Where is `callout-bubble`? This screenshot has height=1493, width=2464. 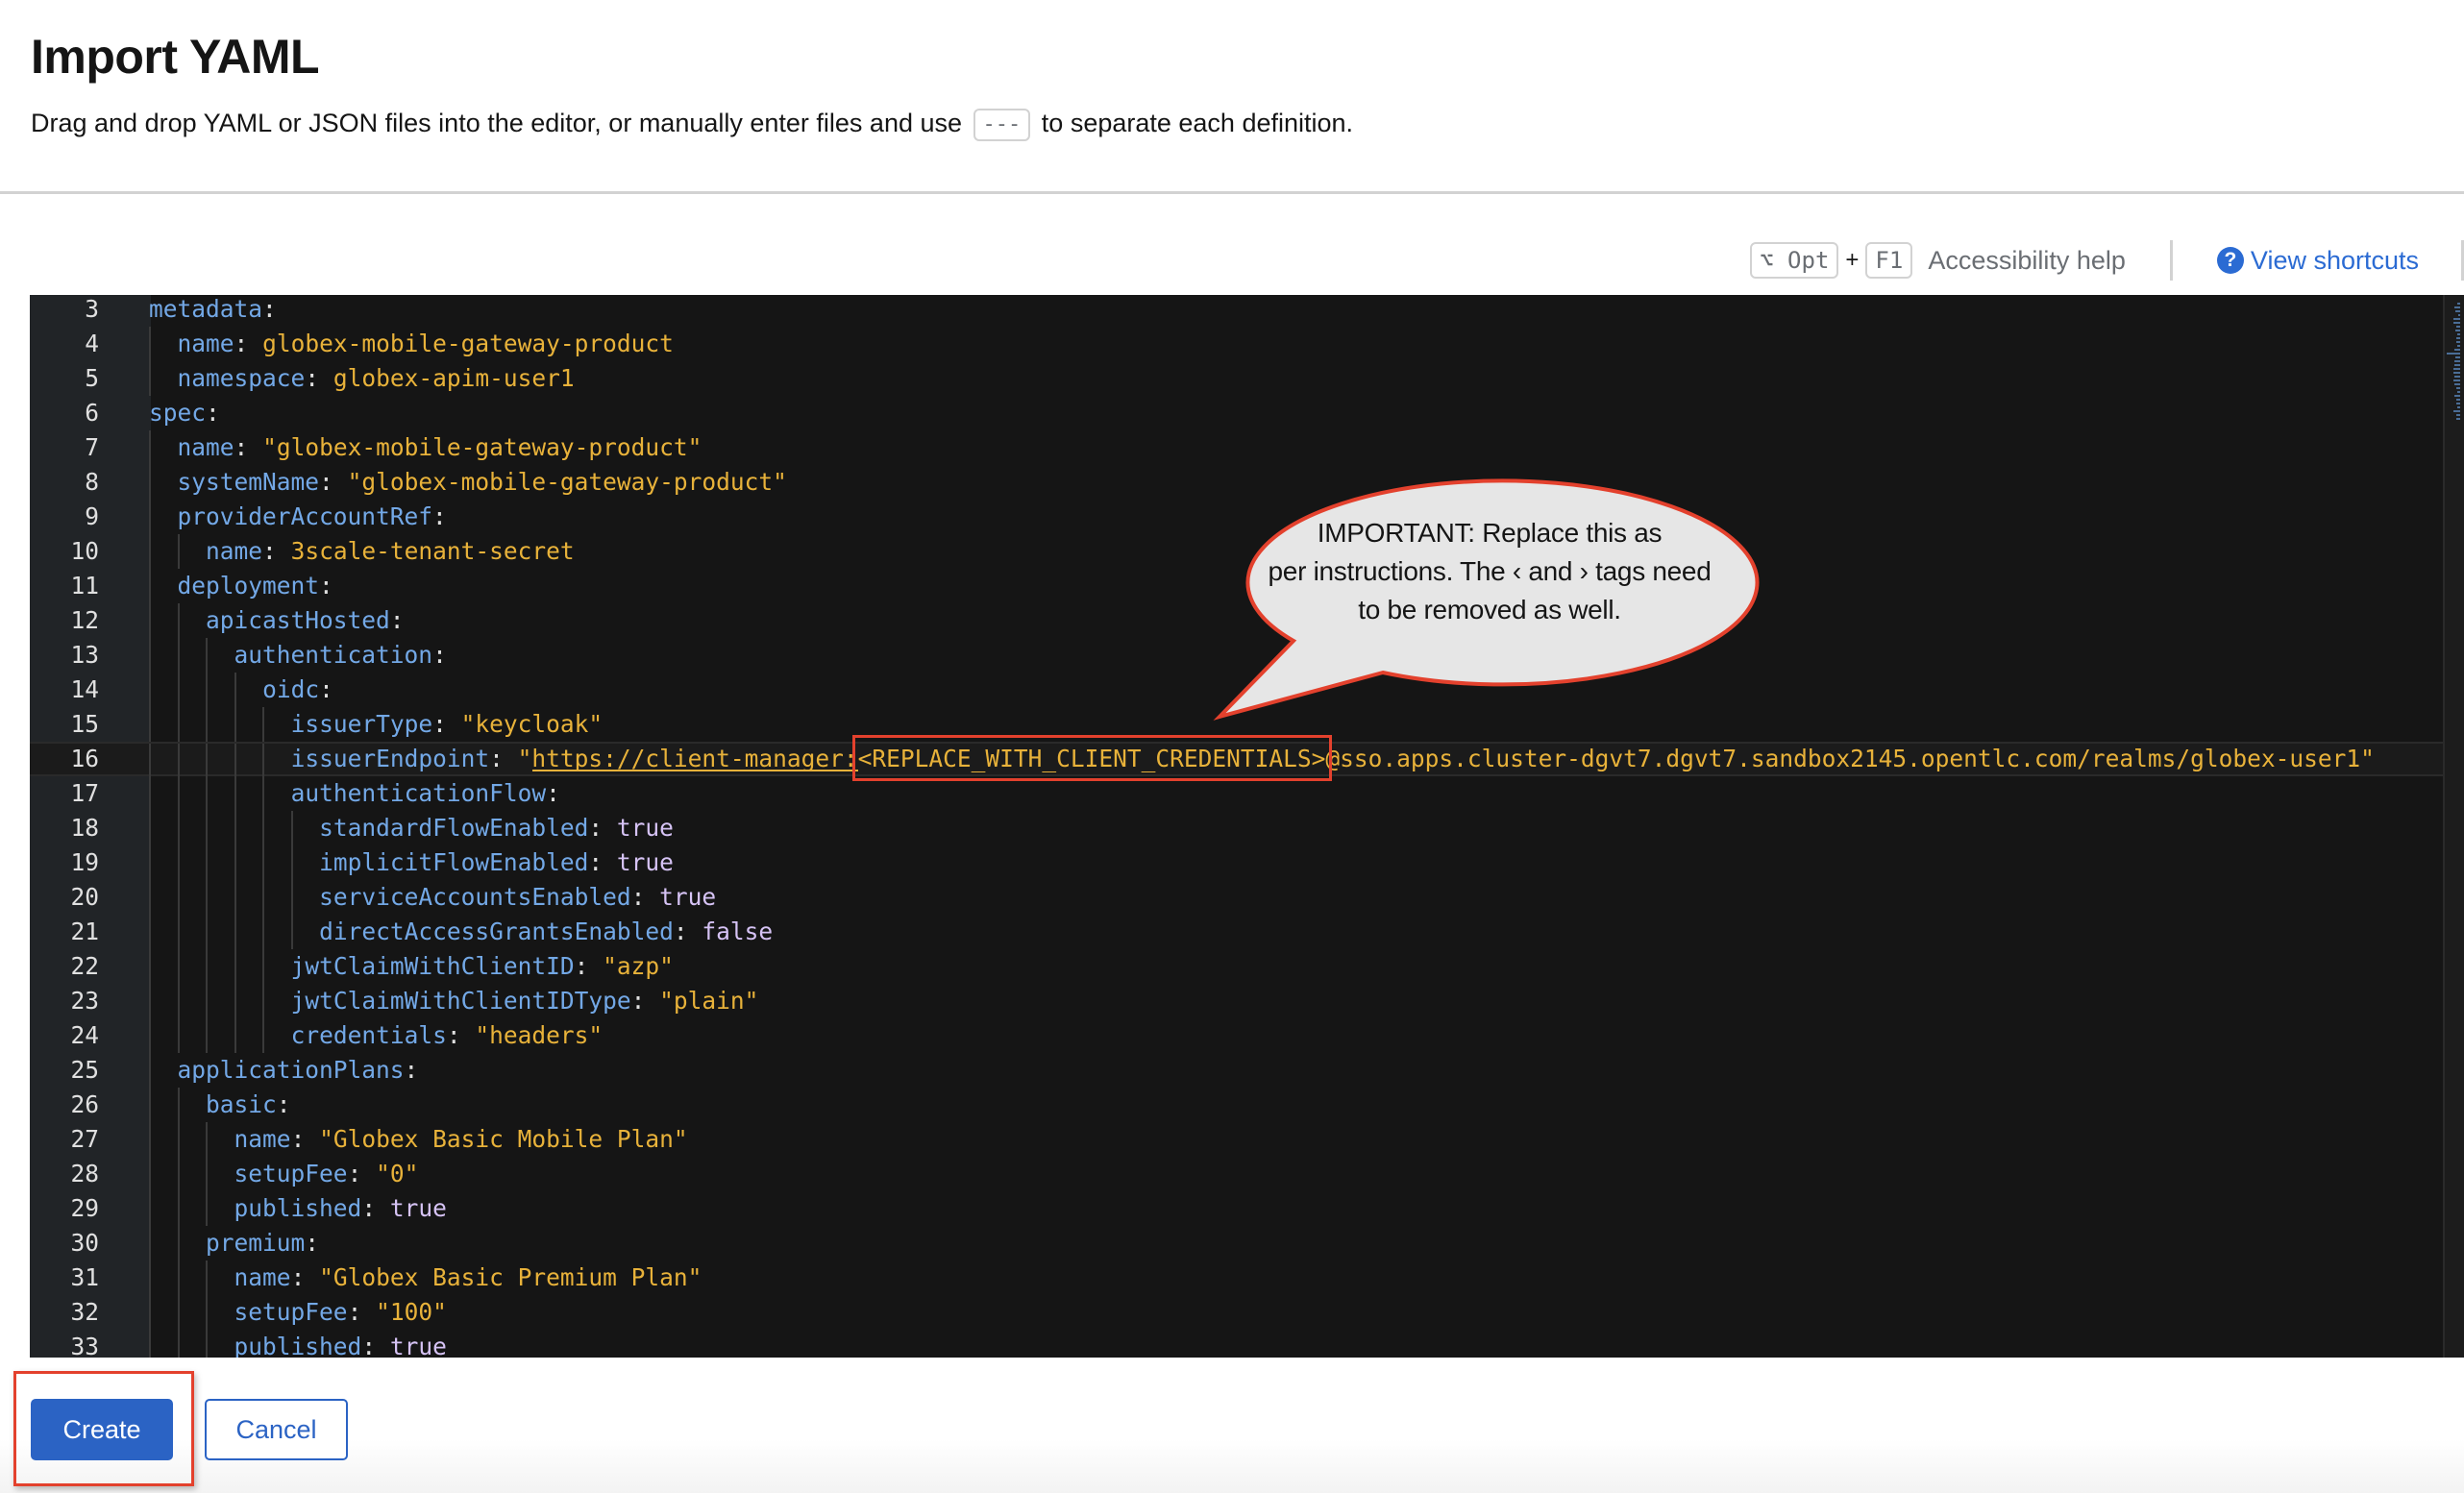
callout-bubble is located at coordinates (1486, 599).